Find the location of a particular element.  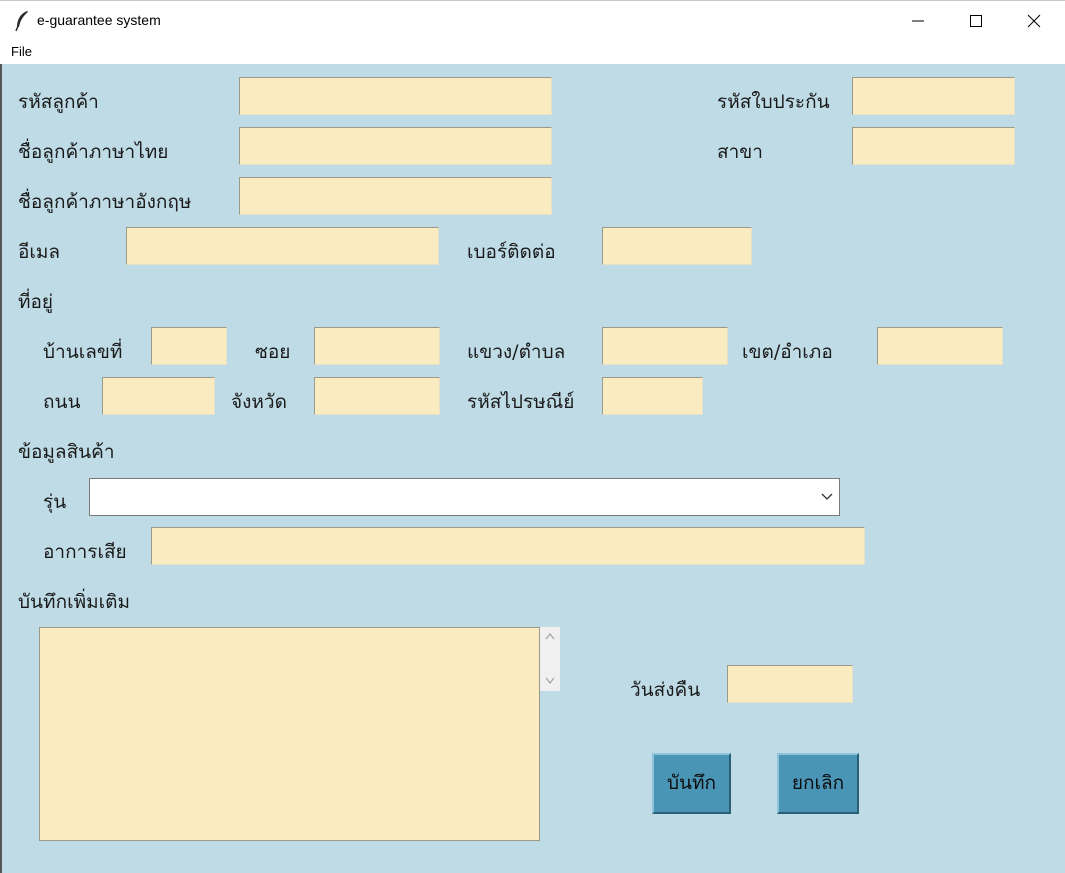

branch-input is located at coordinates (933, 146).